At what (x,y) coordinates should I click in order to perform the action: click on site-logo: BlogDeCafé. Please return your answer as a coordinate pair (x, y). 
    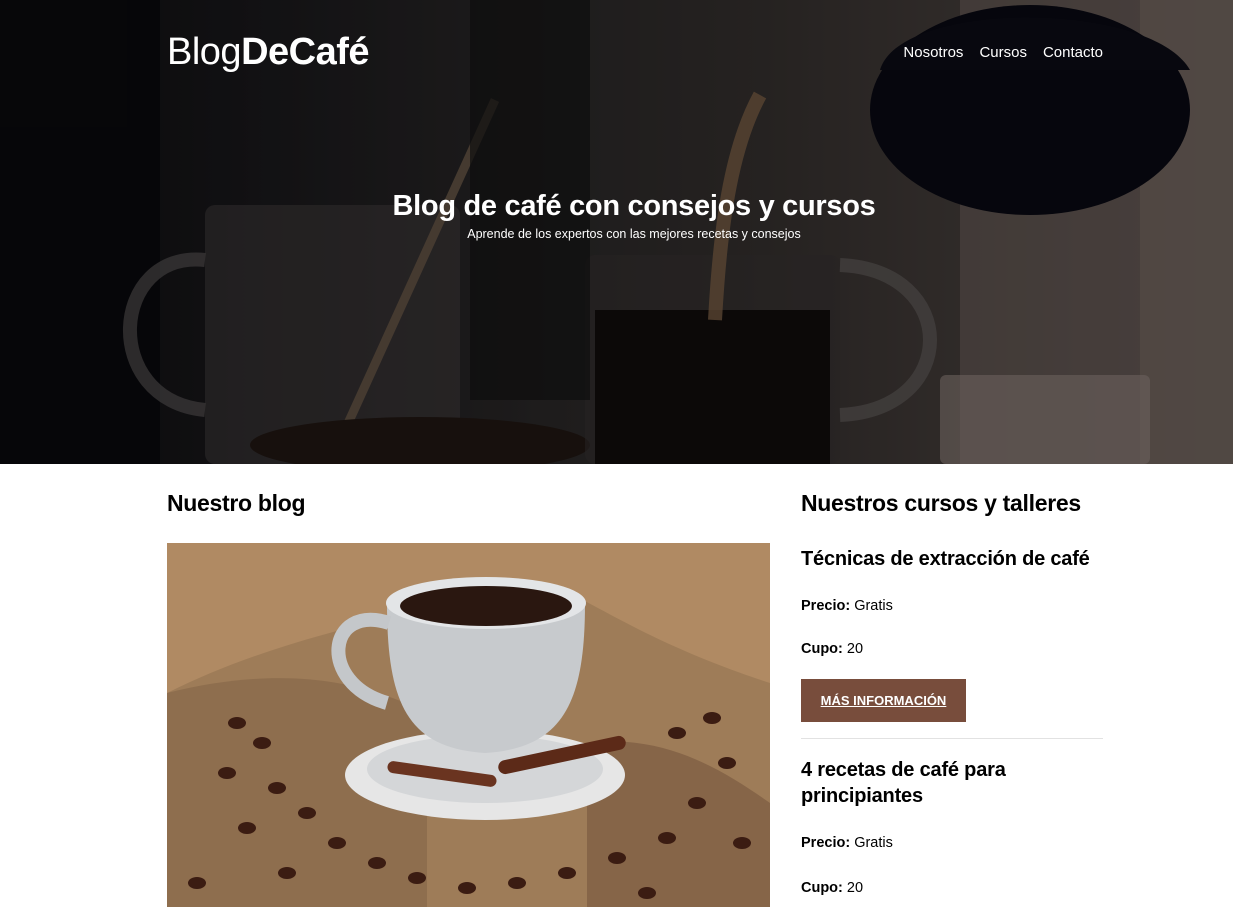
    Looking at the image, I should click on (268, 52).